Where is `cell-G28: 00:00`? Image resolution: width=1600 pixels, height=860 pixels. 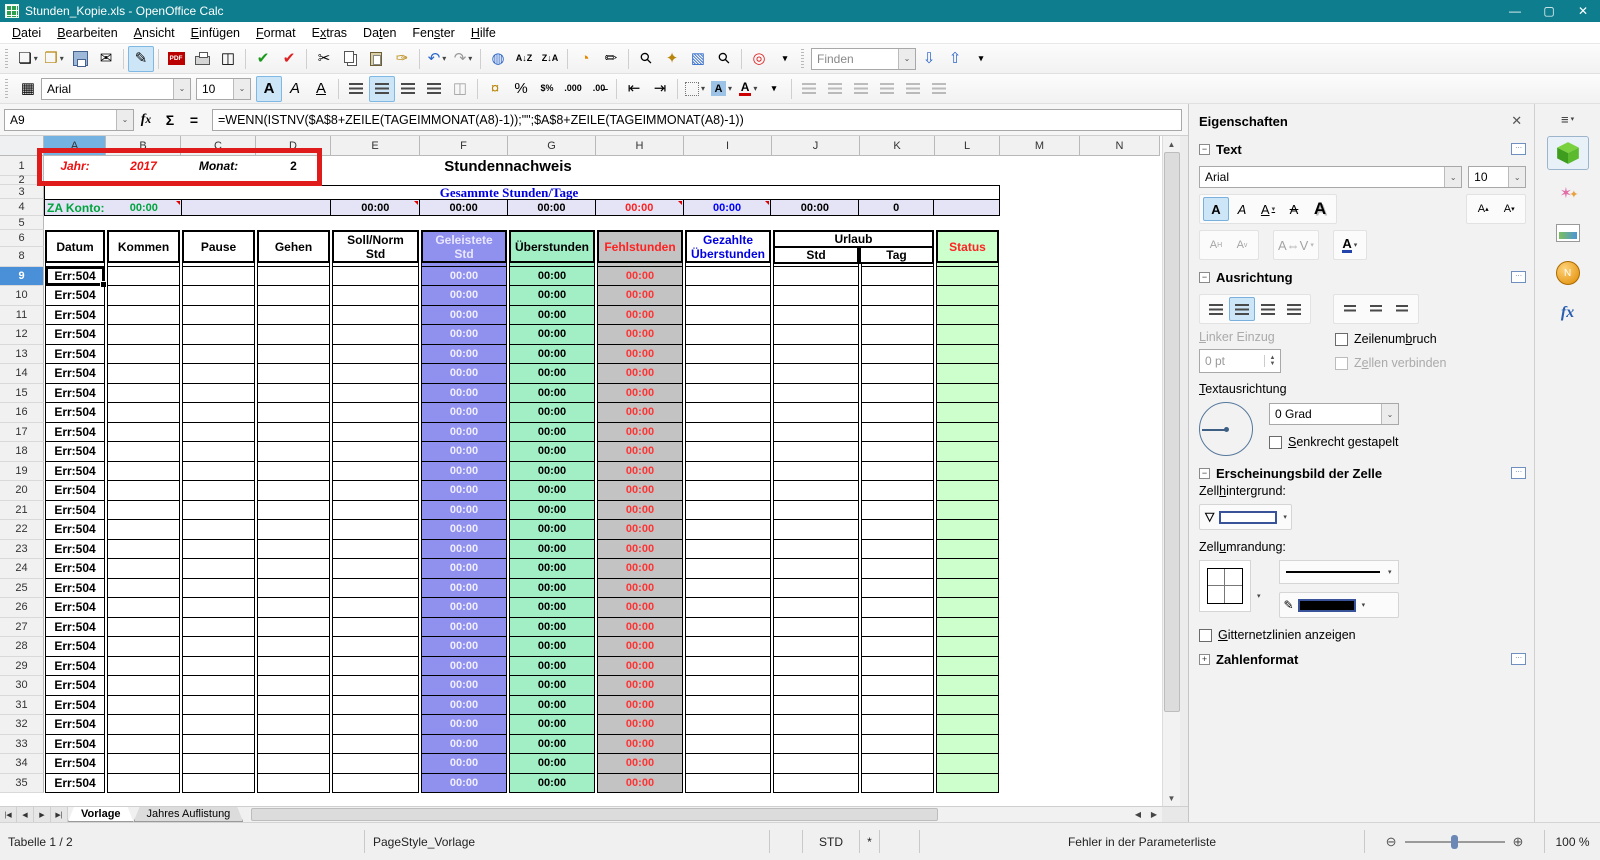
cell-G28: 00:00 is located at coordinates (552, 647).